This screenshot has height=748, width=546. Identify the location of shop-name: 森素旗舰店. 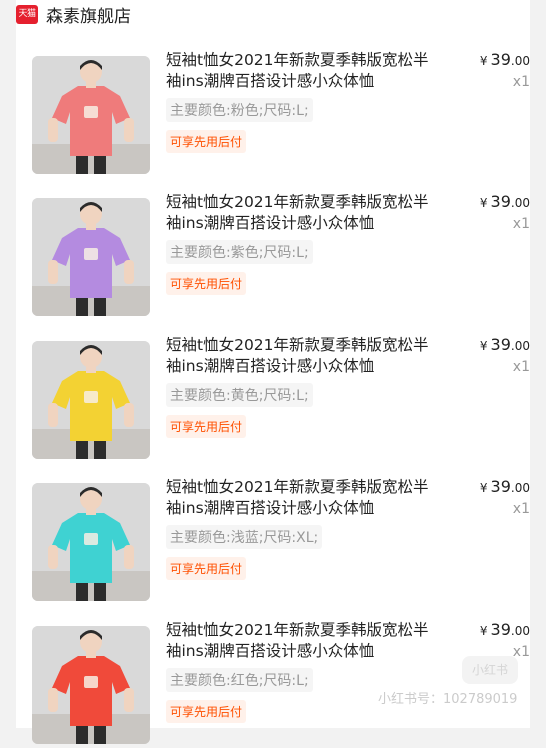
(88, 14).